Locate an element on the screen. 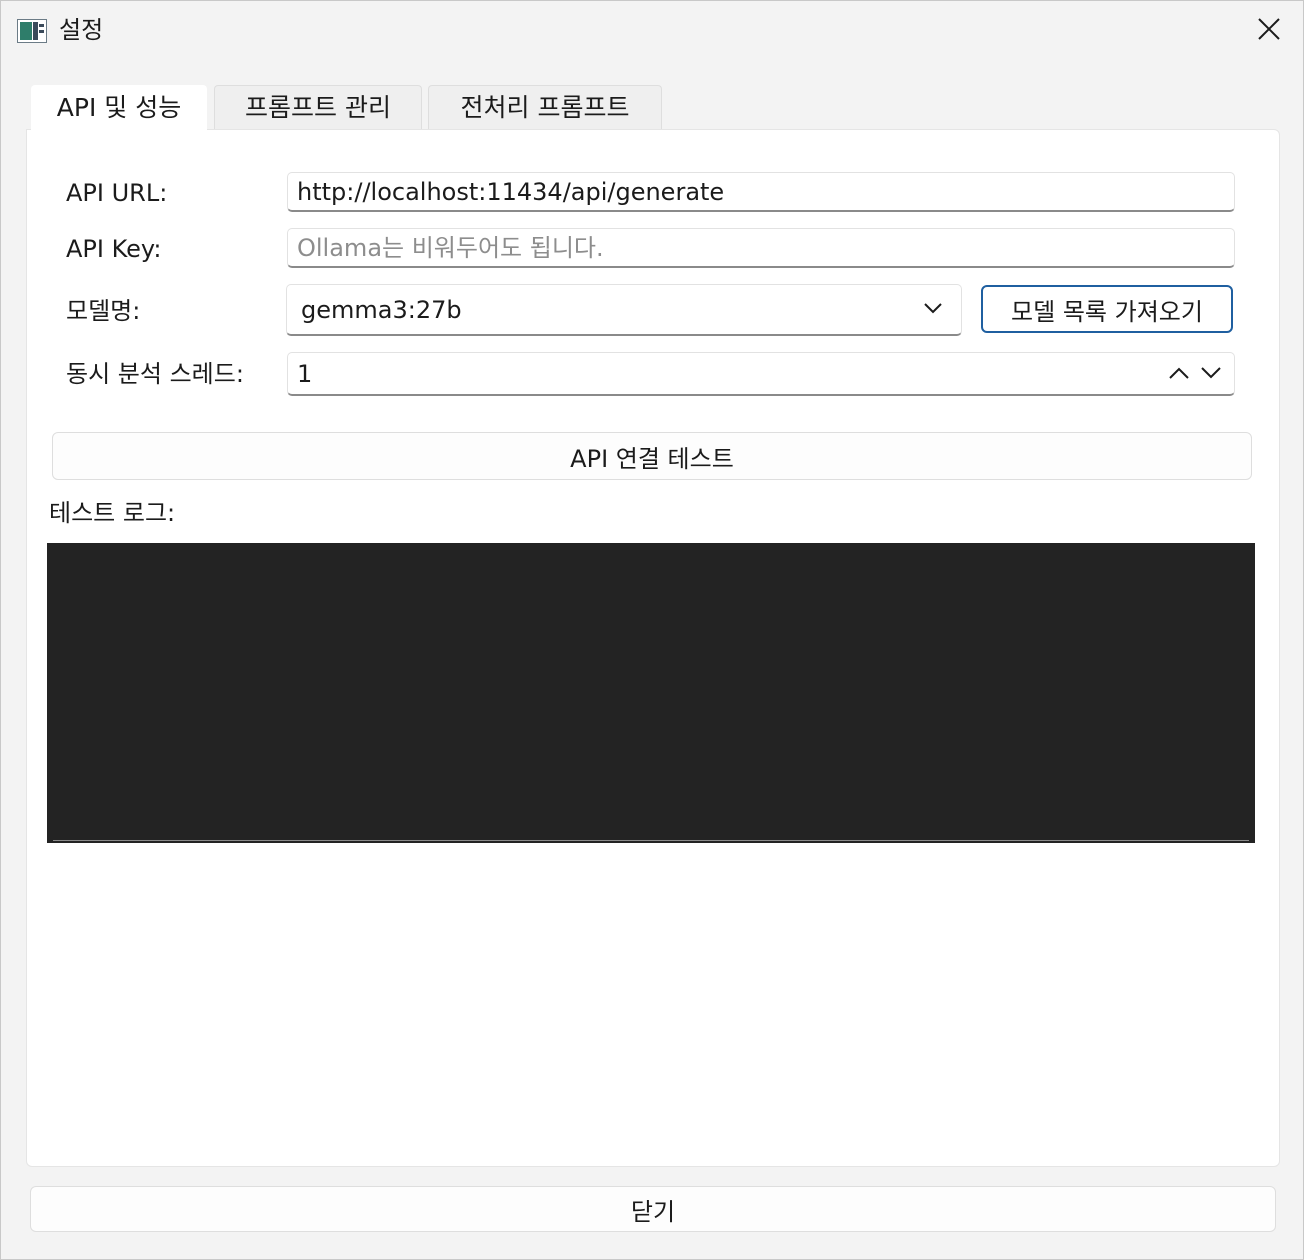 The height and width of the screenshot is (1260, 1304). log-bottom-border is located at coordinates (651, 840).